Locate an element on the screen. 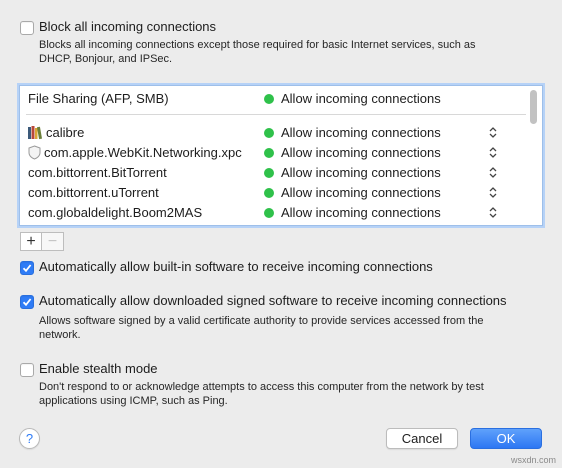 This screenshot has height=468, width=562. auto-signed-checkbox is located at coordinates (27, 302).